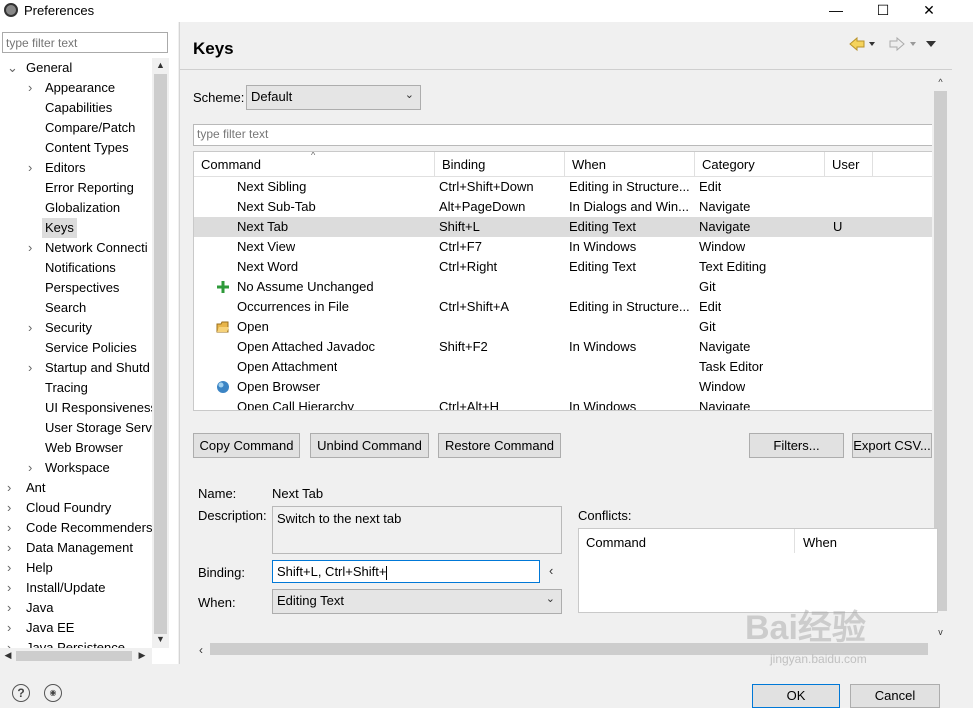  Describe the element at coordinates (417, 530) in the screenshot. I see `description-field: Switch to the next tab` at that location.